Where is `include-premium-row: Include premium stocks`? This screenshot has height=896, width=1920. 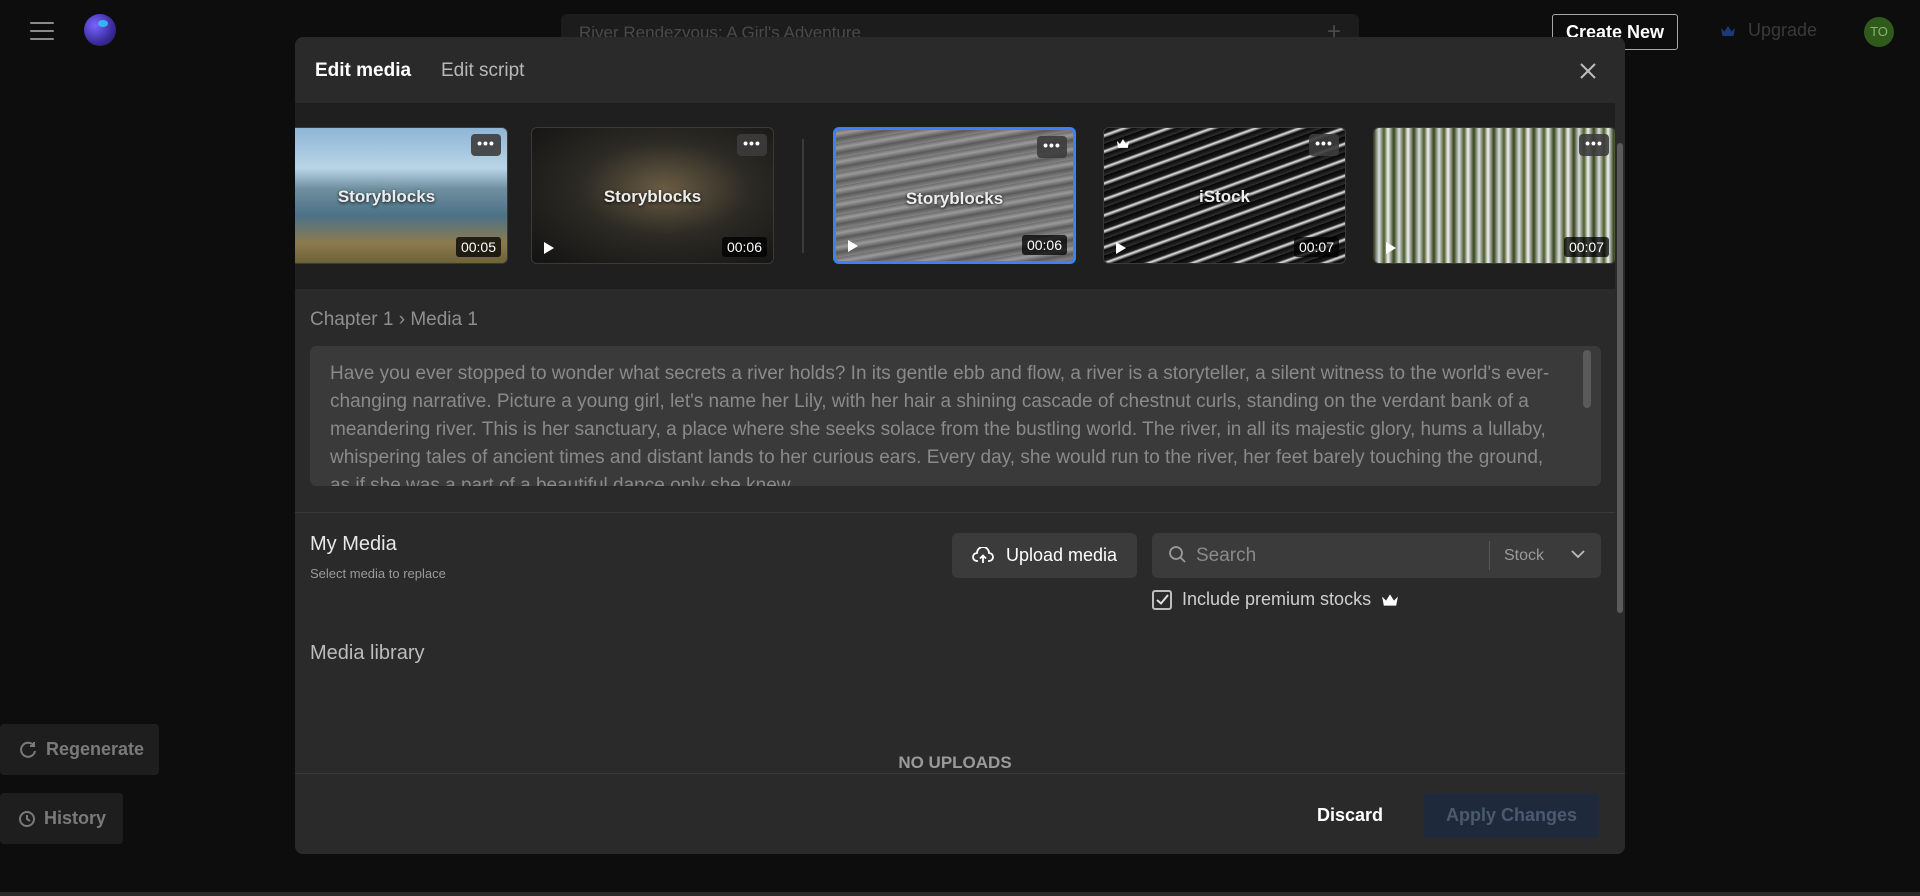 include-premium-row: Include premium stocks is located at coordinates (1275, 599).